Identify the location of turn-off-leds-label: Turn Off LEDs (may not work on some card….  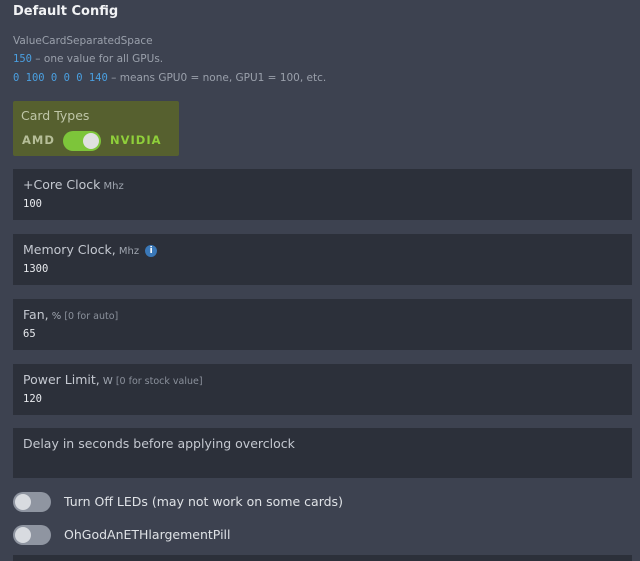
(203, 501).